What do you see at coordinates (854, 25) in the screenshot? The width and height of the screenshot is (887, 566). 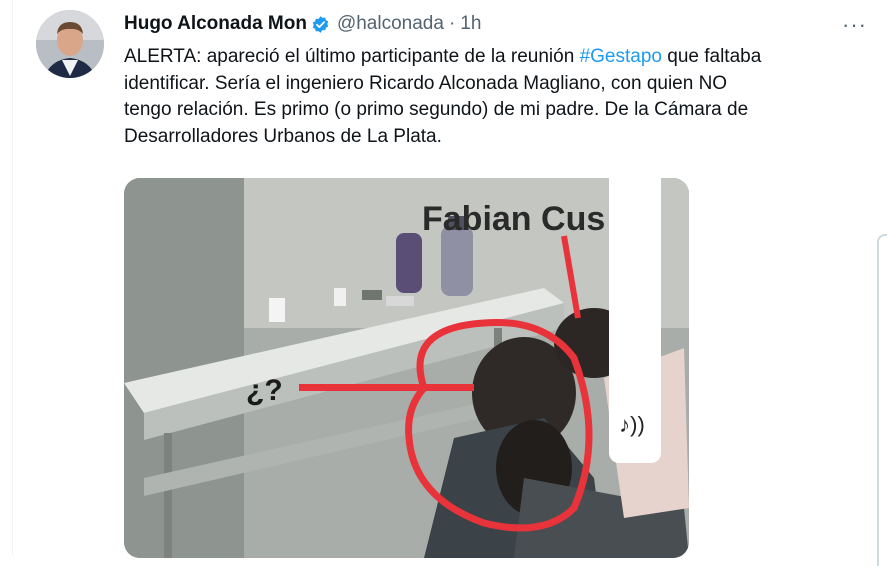 I see `more-options-icon: ···` at bounding box center [854, 25].